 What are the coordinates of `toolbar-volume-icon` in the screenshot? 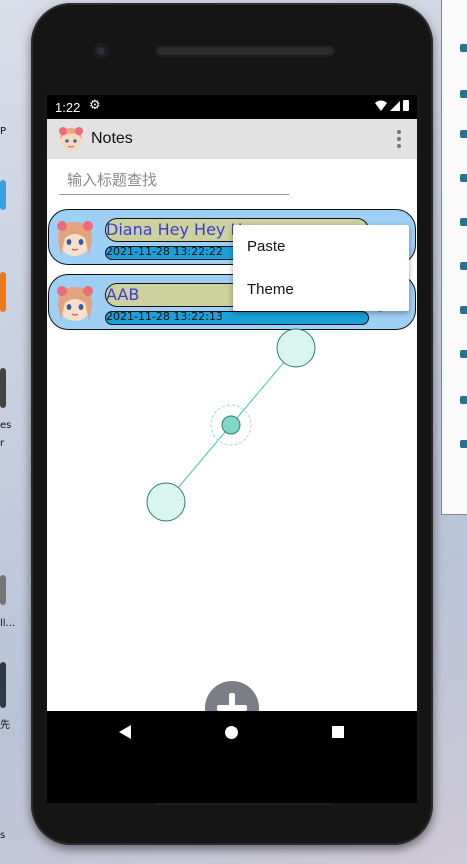 It's located at (463, 94).